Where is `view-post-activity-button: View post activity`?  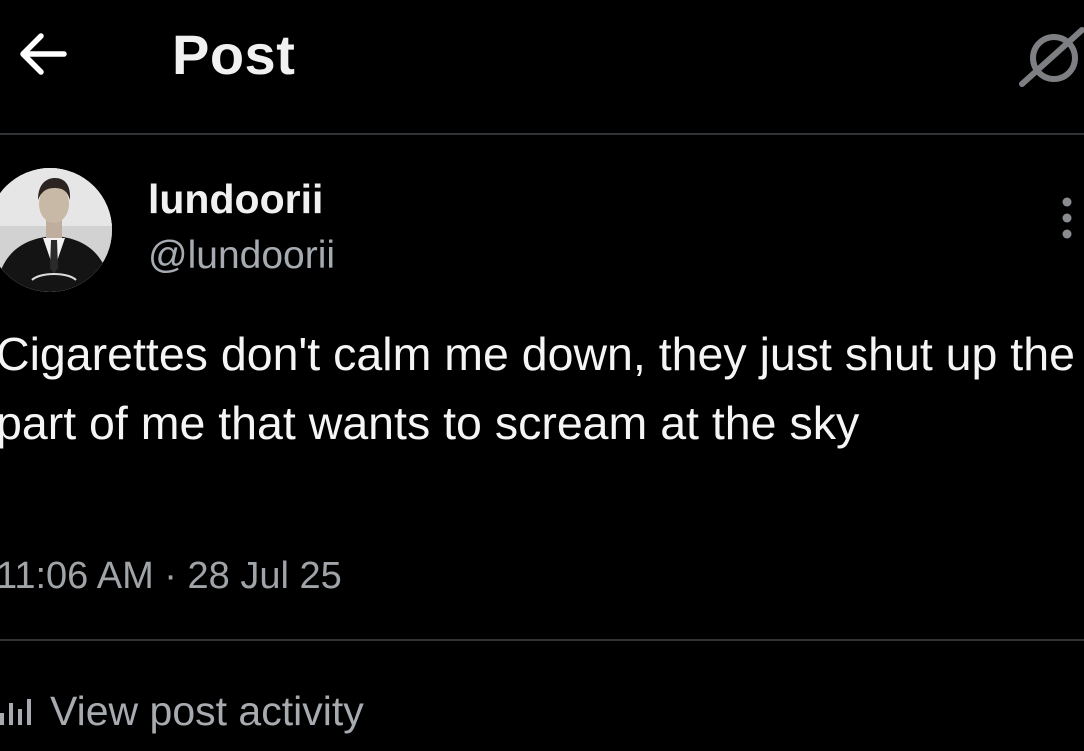
view-post-activity-button: View post activity is located at coordinates (182, 711).